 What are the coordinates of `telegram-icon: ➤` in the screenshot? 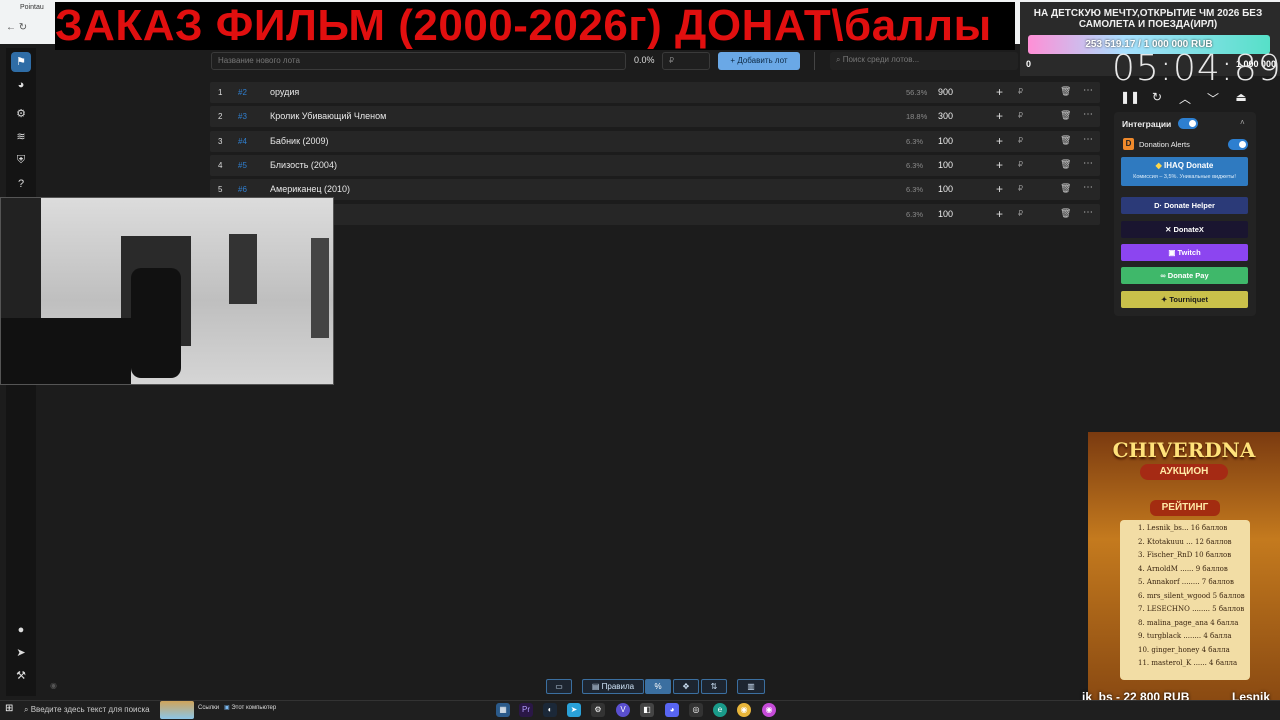 It's located at (21, 653).